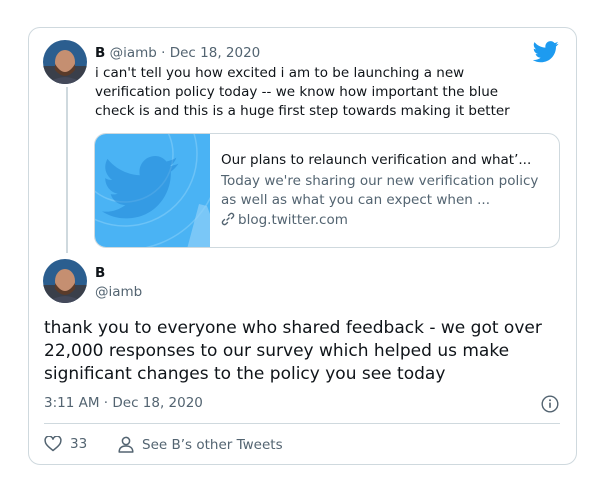 The image size is (607, 477). I want to click on quoted-header: B @iamb · Dec 18, 2020, so click(177, 53).